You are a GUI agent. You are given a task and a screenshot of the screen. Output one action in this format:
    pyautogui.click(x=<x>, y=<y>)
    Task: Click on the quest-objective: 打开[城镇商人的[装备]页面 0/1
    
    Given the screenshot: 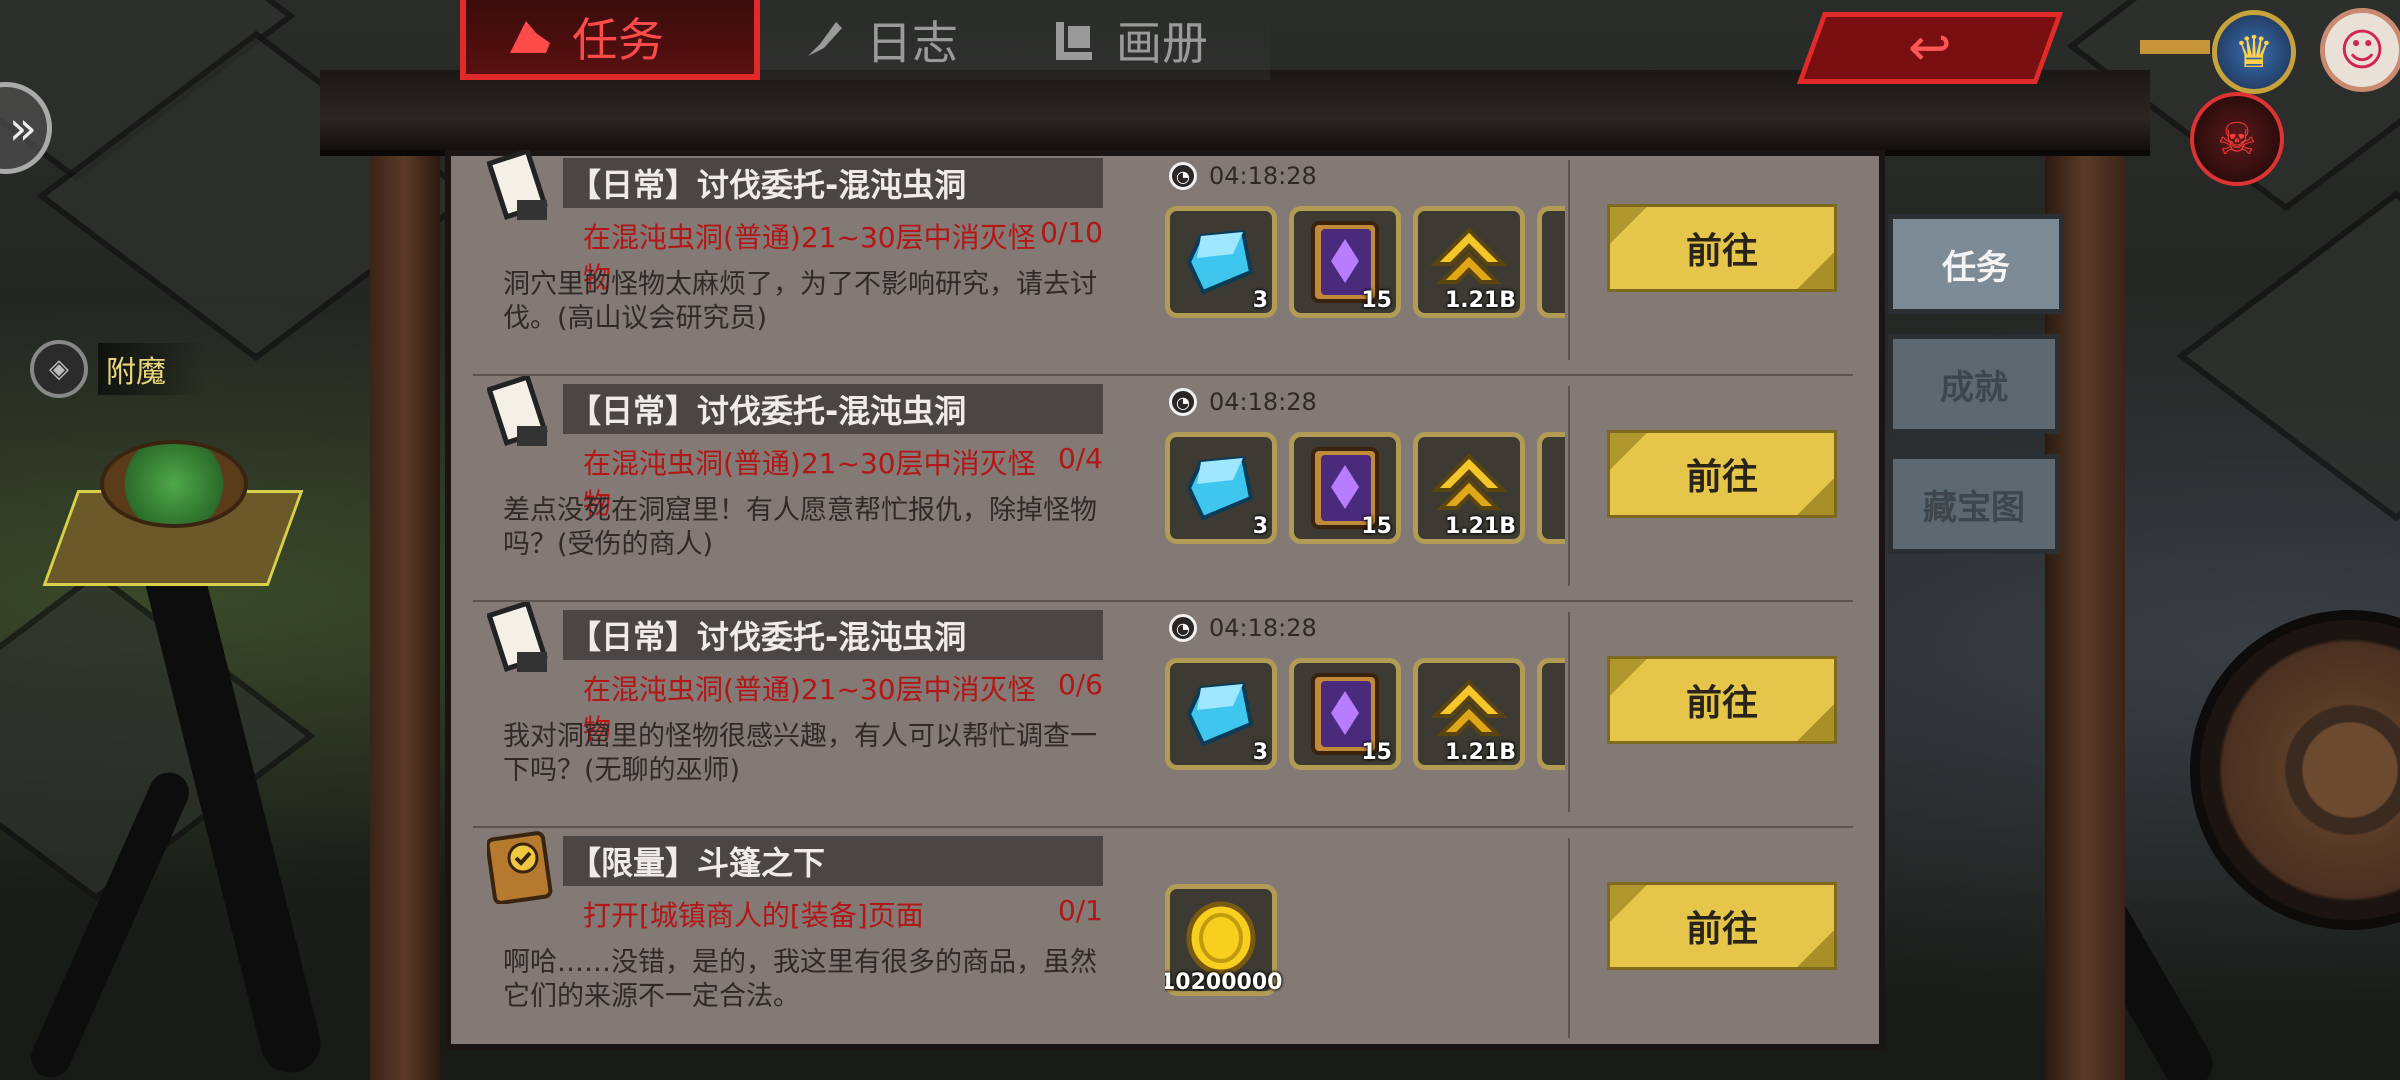 What is the action you would take?
    pyautogui.click(x=843, y=914)
    